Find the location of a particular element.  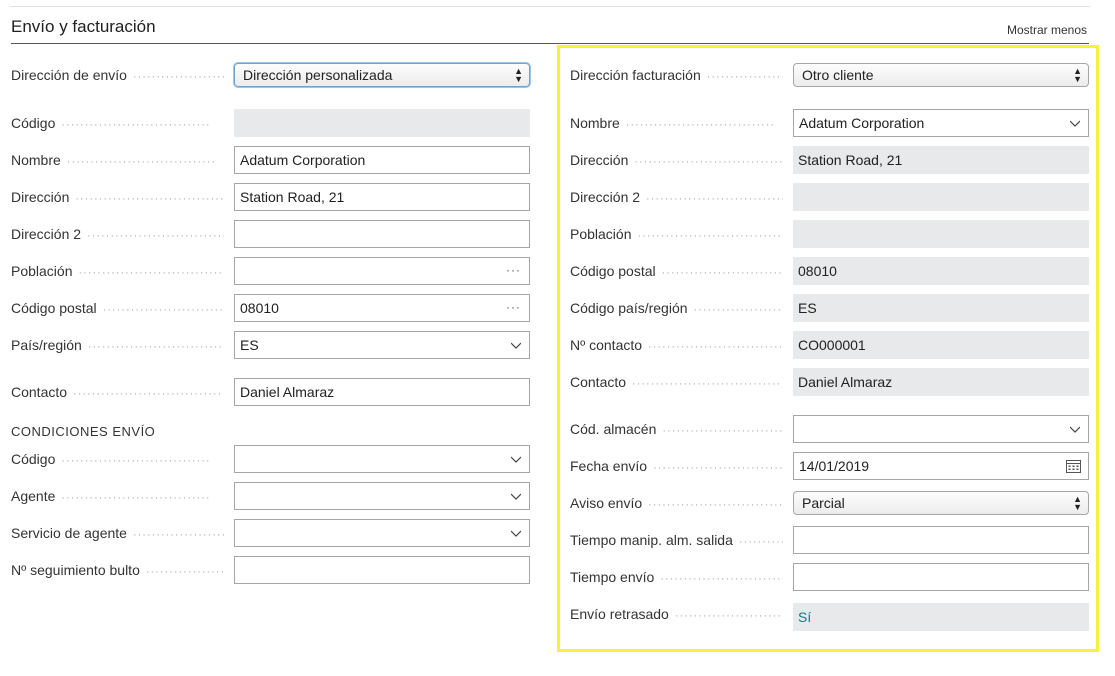

shipment-date-value: 14/01/2019 is located at coordinates (834, 466).